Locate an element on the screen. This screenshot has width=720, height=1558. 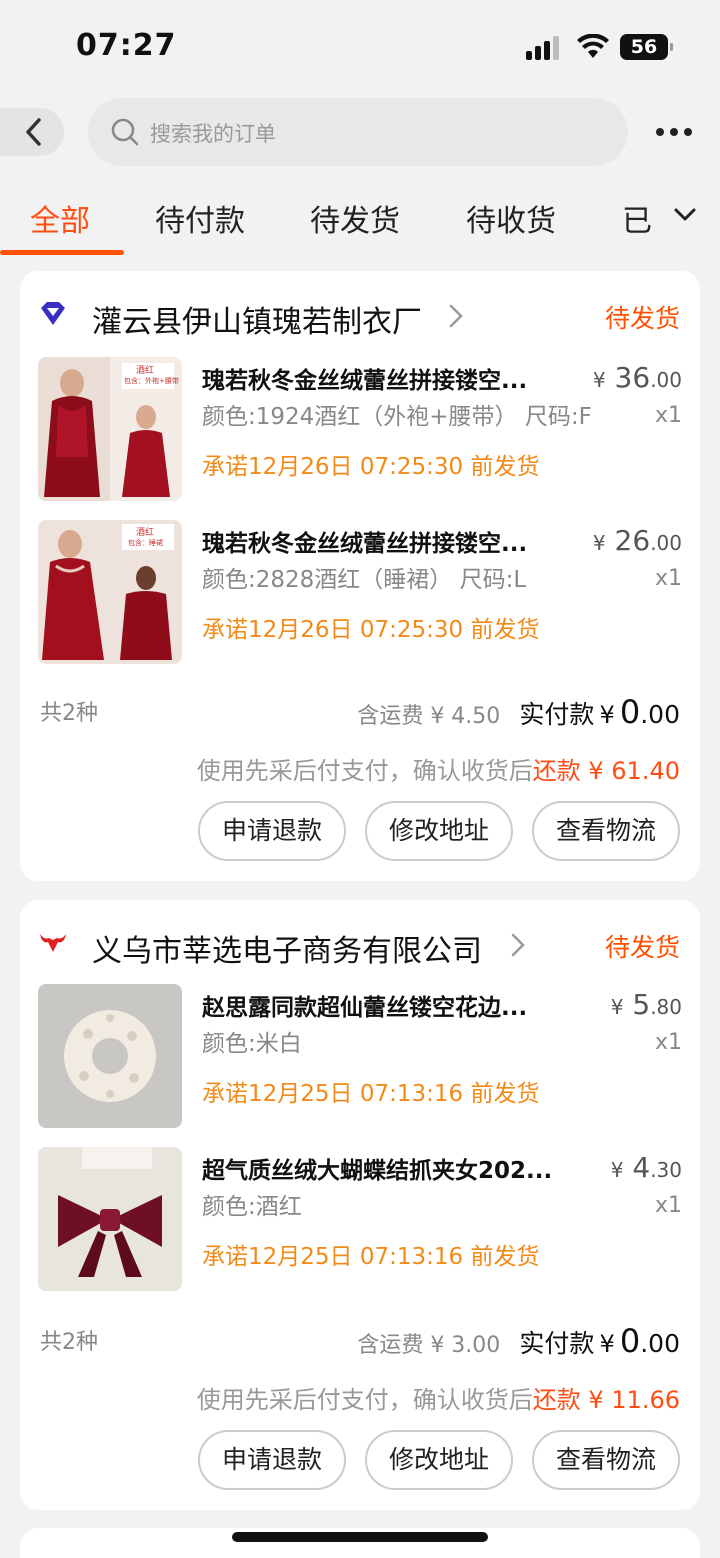
battery-icon: 56 is located at coordinates (646, 47).